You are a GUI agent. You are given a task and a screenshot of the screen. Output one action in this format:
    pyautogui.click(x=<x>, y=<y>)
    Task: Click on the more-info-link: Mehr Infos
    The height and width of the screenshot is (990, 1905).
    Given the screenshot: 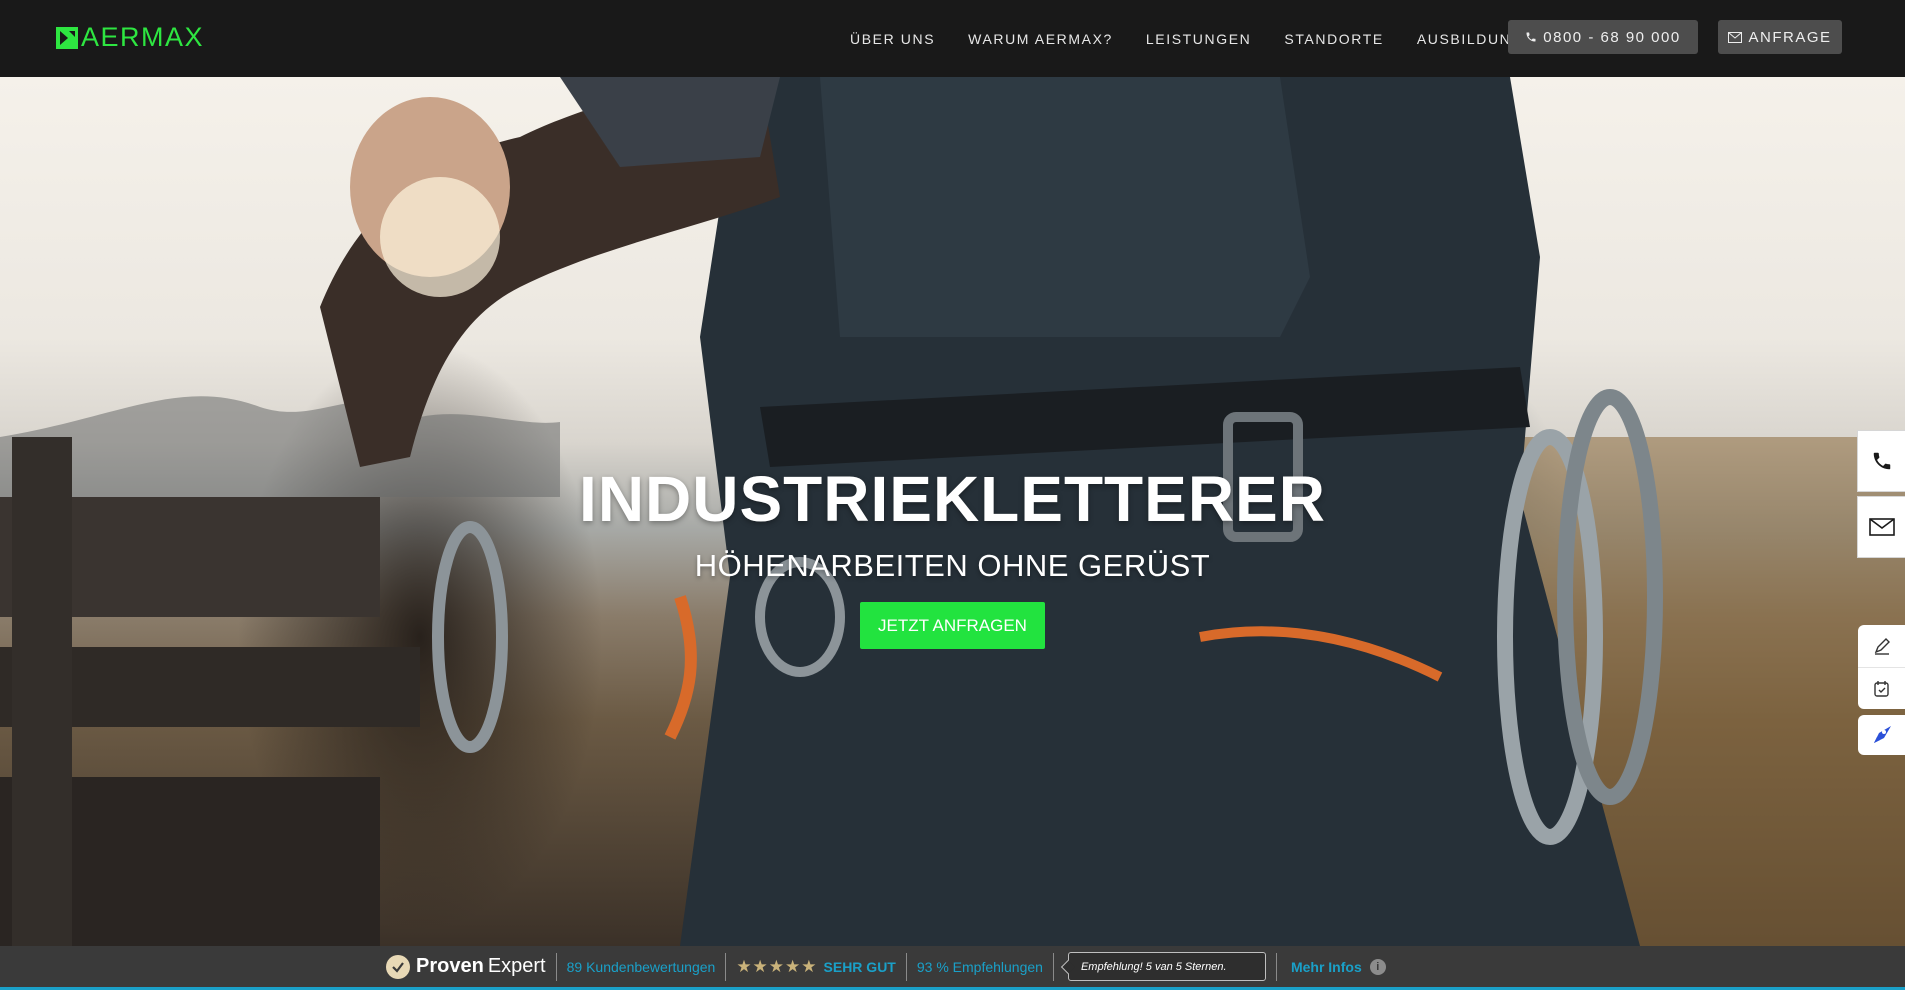 What is the action you would take?
    pyautogui.click(x=1326, y=967)
    